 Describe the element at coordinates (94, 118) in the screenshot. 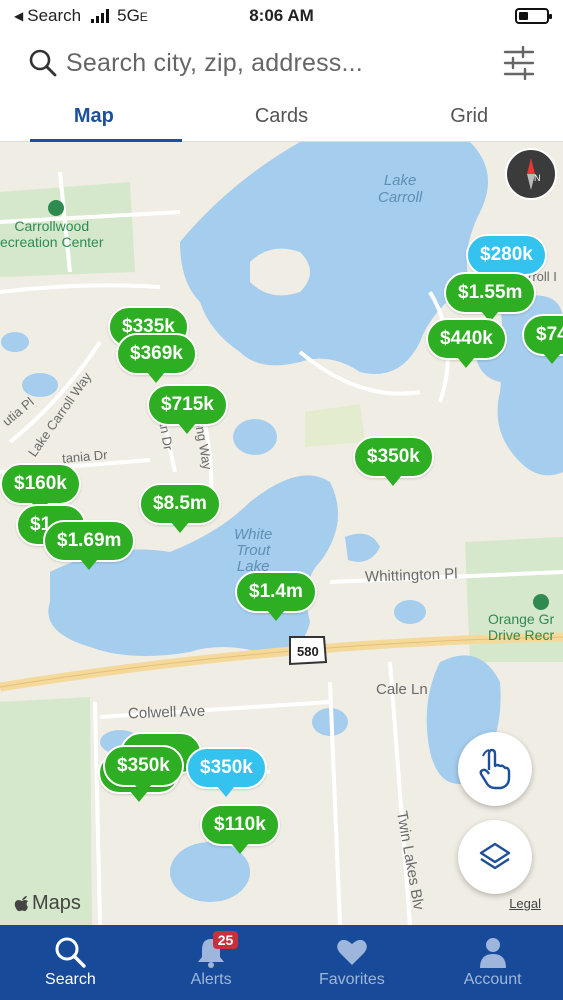

I see `tab-map: Map` at that location.